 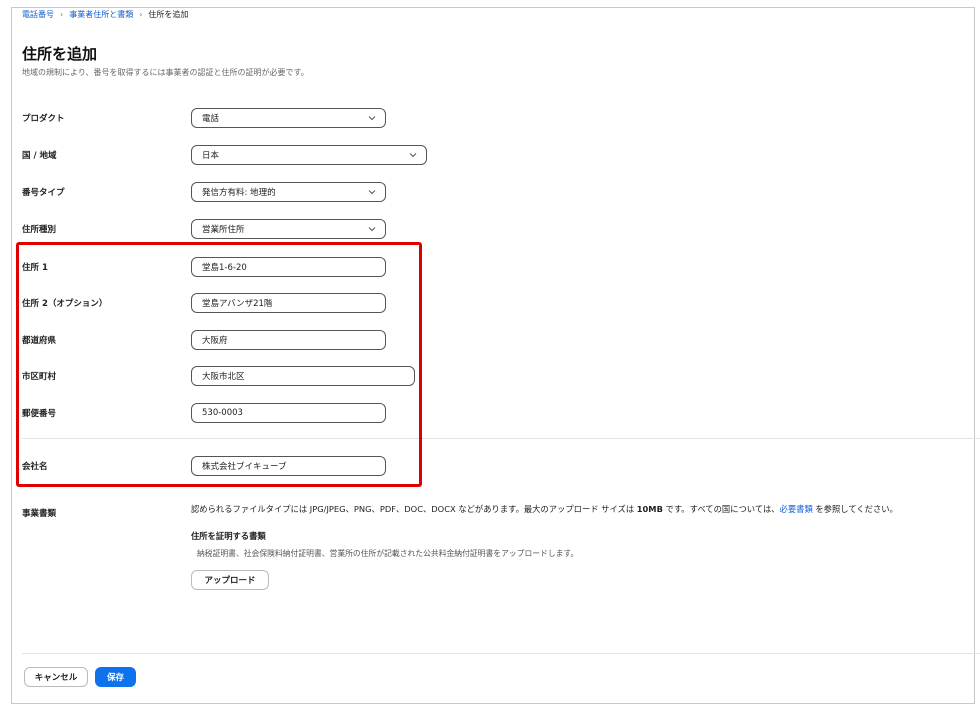 I want to click on upload-button: アップロード, so click(x=230, y=580).